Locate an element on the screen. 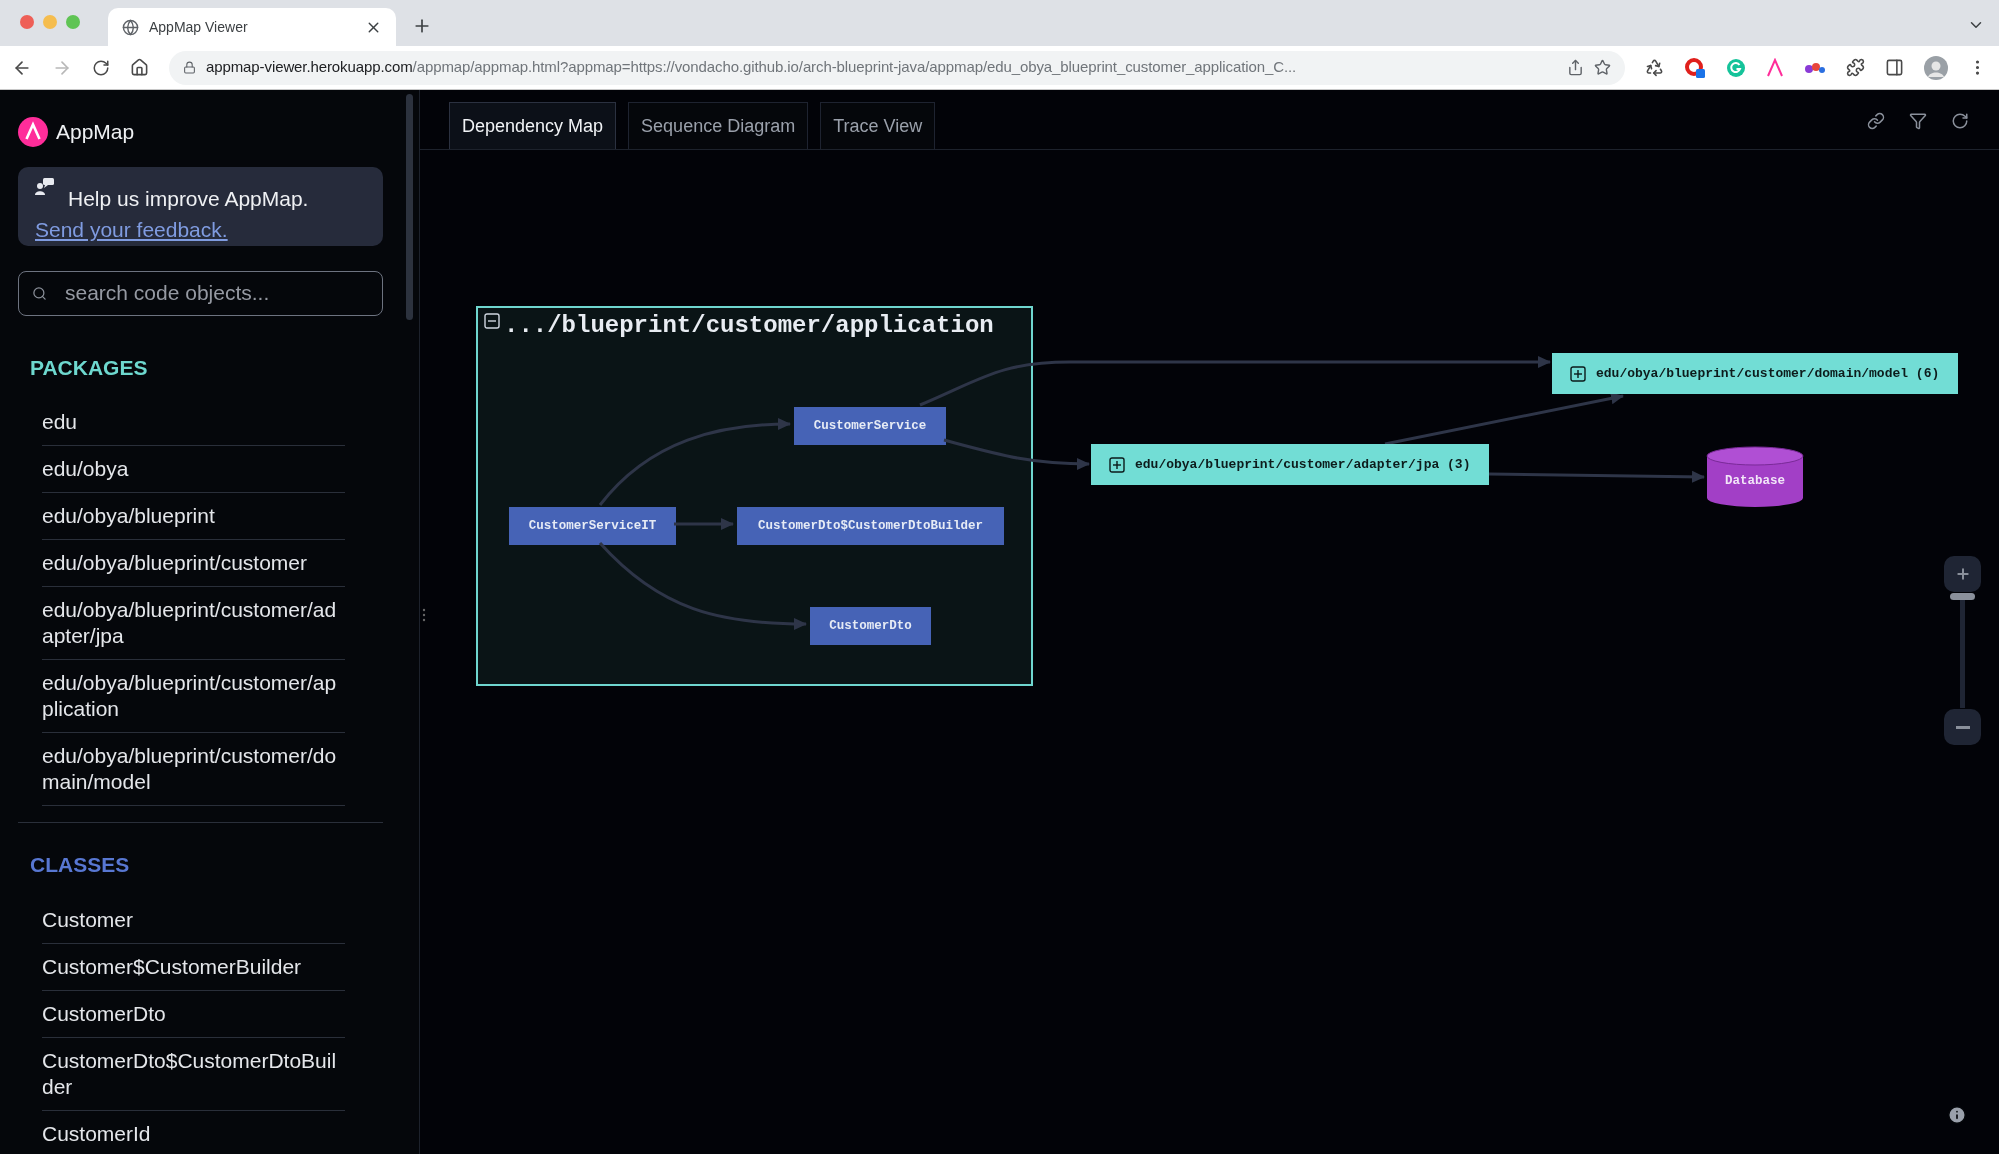  package-node: edu/obya/blueprint/customer/adapter/jpa (3) is located at coordinates (1290, 464).